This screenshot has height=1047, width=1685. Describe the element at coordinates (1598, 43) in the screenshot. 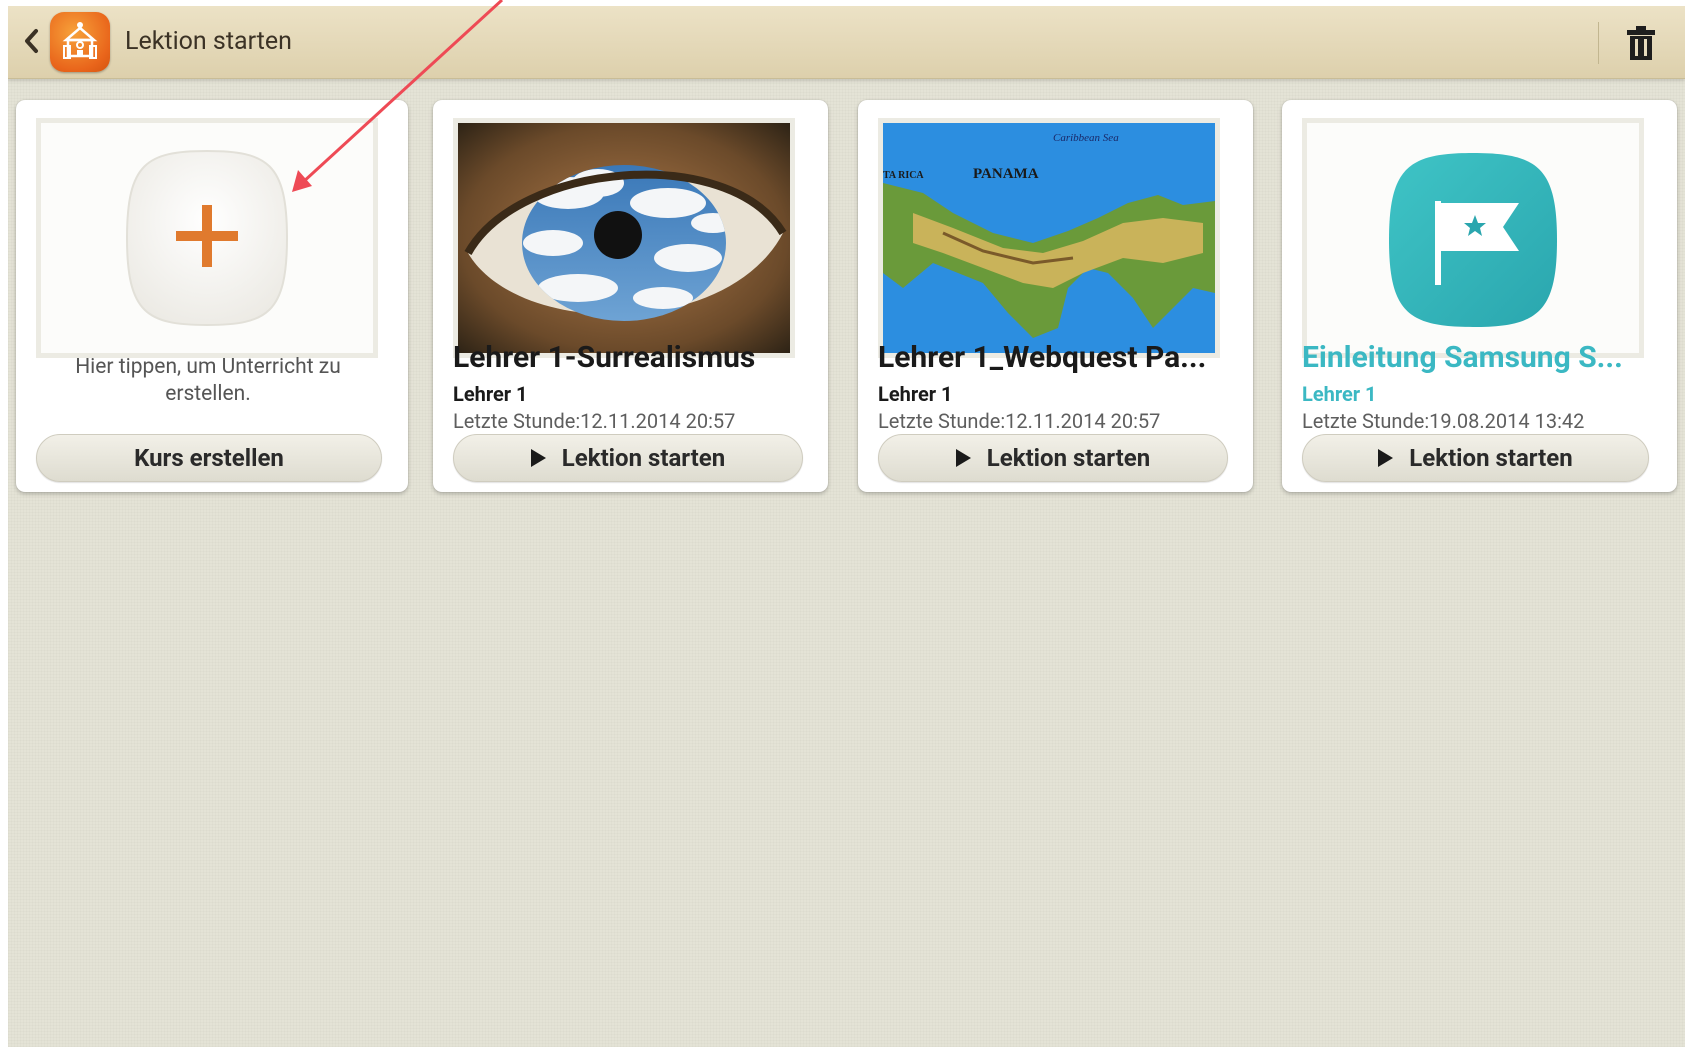

I see `action-bar-divider` at that location.